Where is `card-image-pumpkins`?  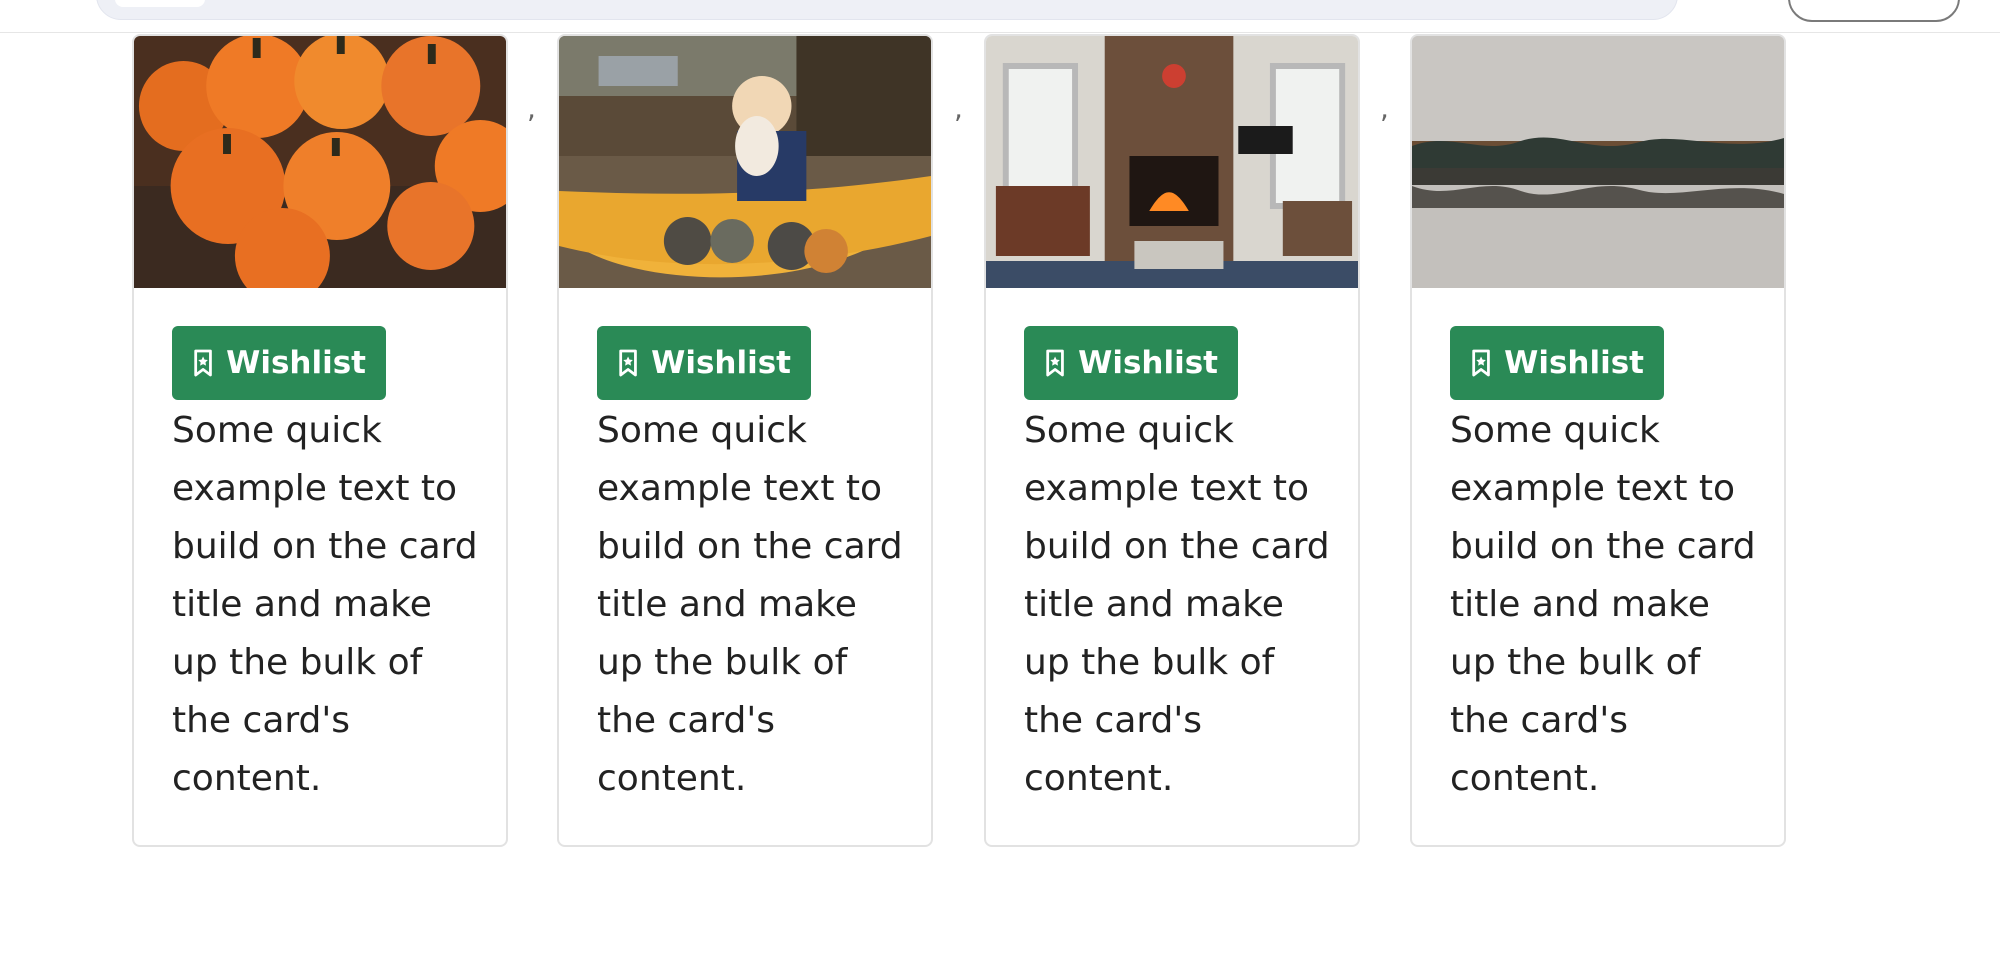 card-image-pumpkins is located at coordinates (320, 162).